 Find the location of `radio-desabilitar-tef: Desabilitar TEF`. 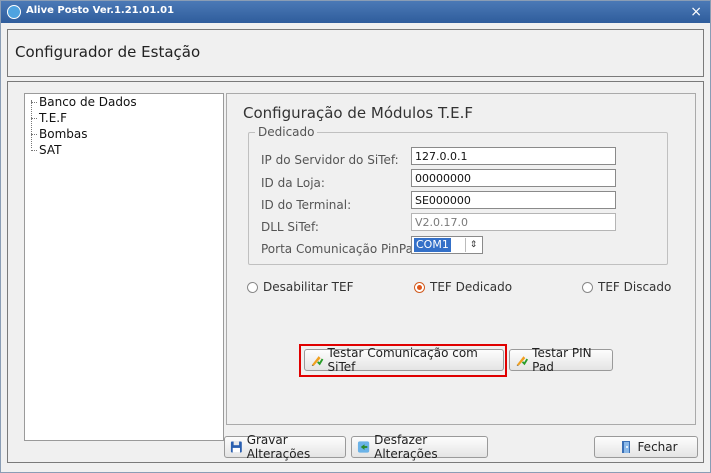

radio-desabilitar-tef: Desabilitar TEF is located at coordinates (300, 287).